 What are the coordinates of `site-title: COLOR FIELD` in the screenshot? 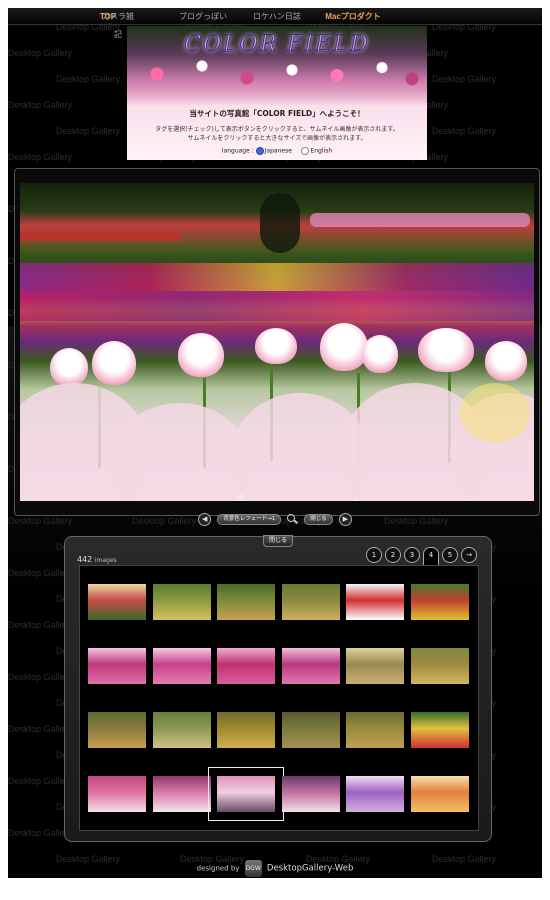 It's located at (277, 45).